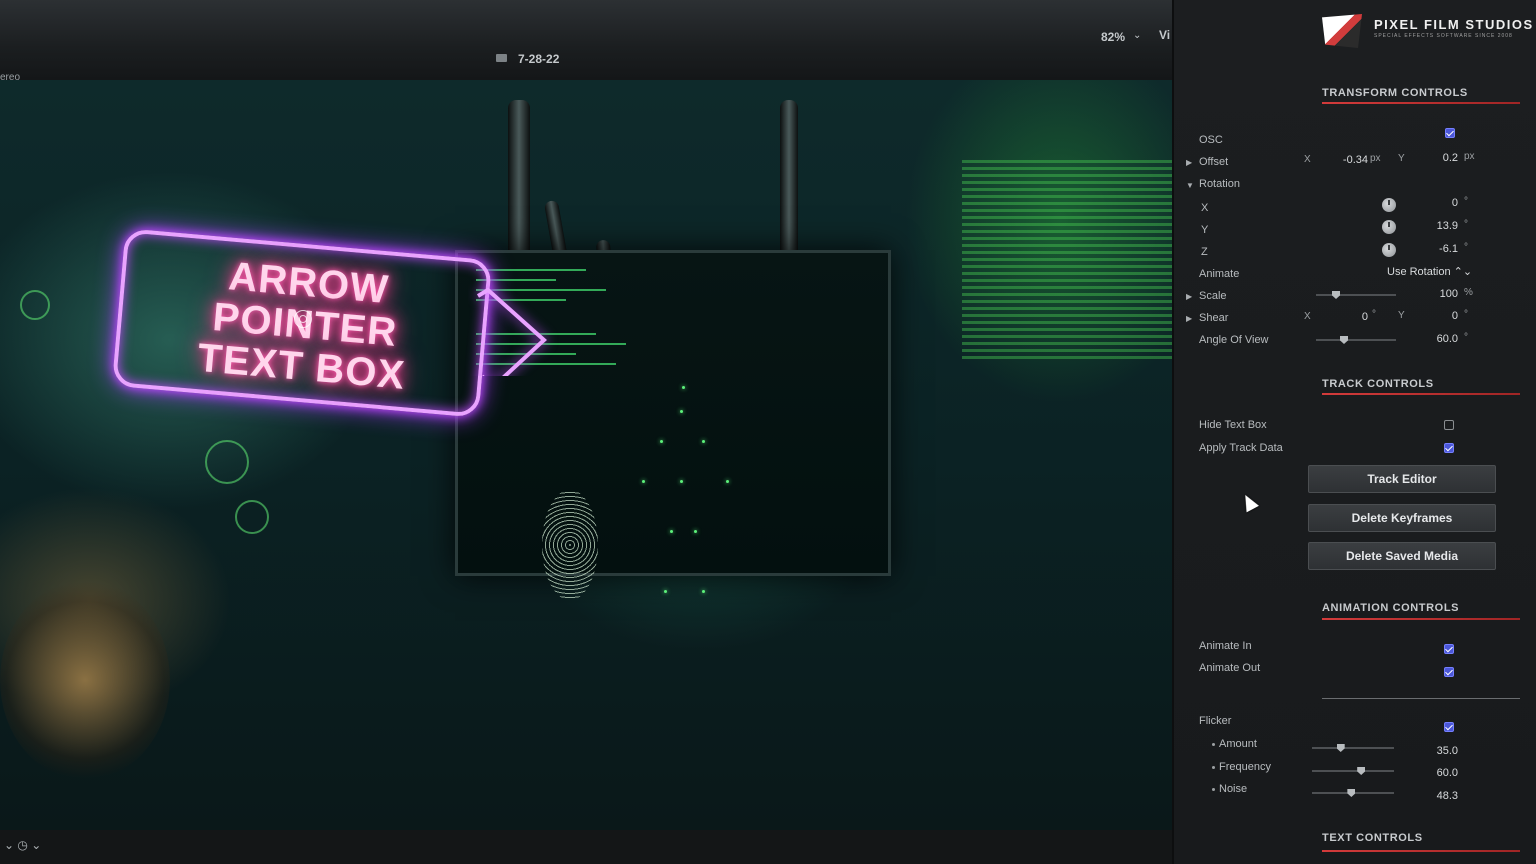 This screenshot has width=1536, height=864. I want to click on angle-of-view-value: 60.0, so click(1441, 339).